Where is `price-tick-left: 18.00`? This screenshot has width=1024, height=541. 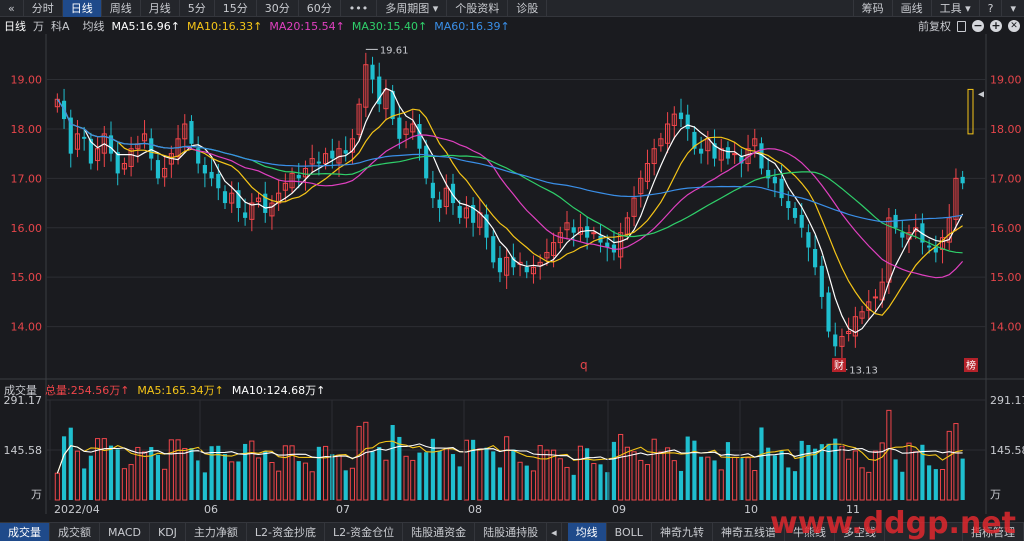 price-tick-left: 18.00 is located at coordinates (27, 129).